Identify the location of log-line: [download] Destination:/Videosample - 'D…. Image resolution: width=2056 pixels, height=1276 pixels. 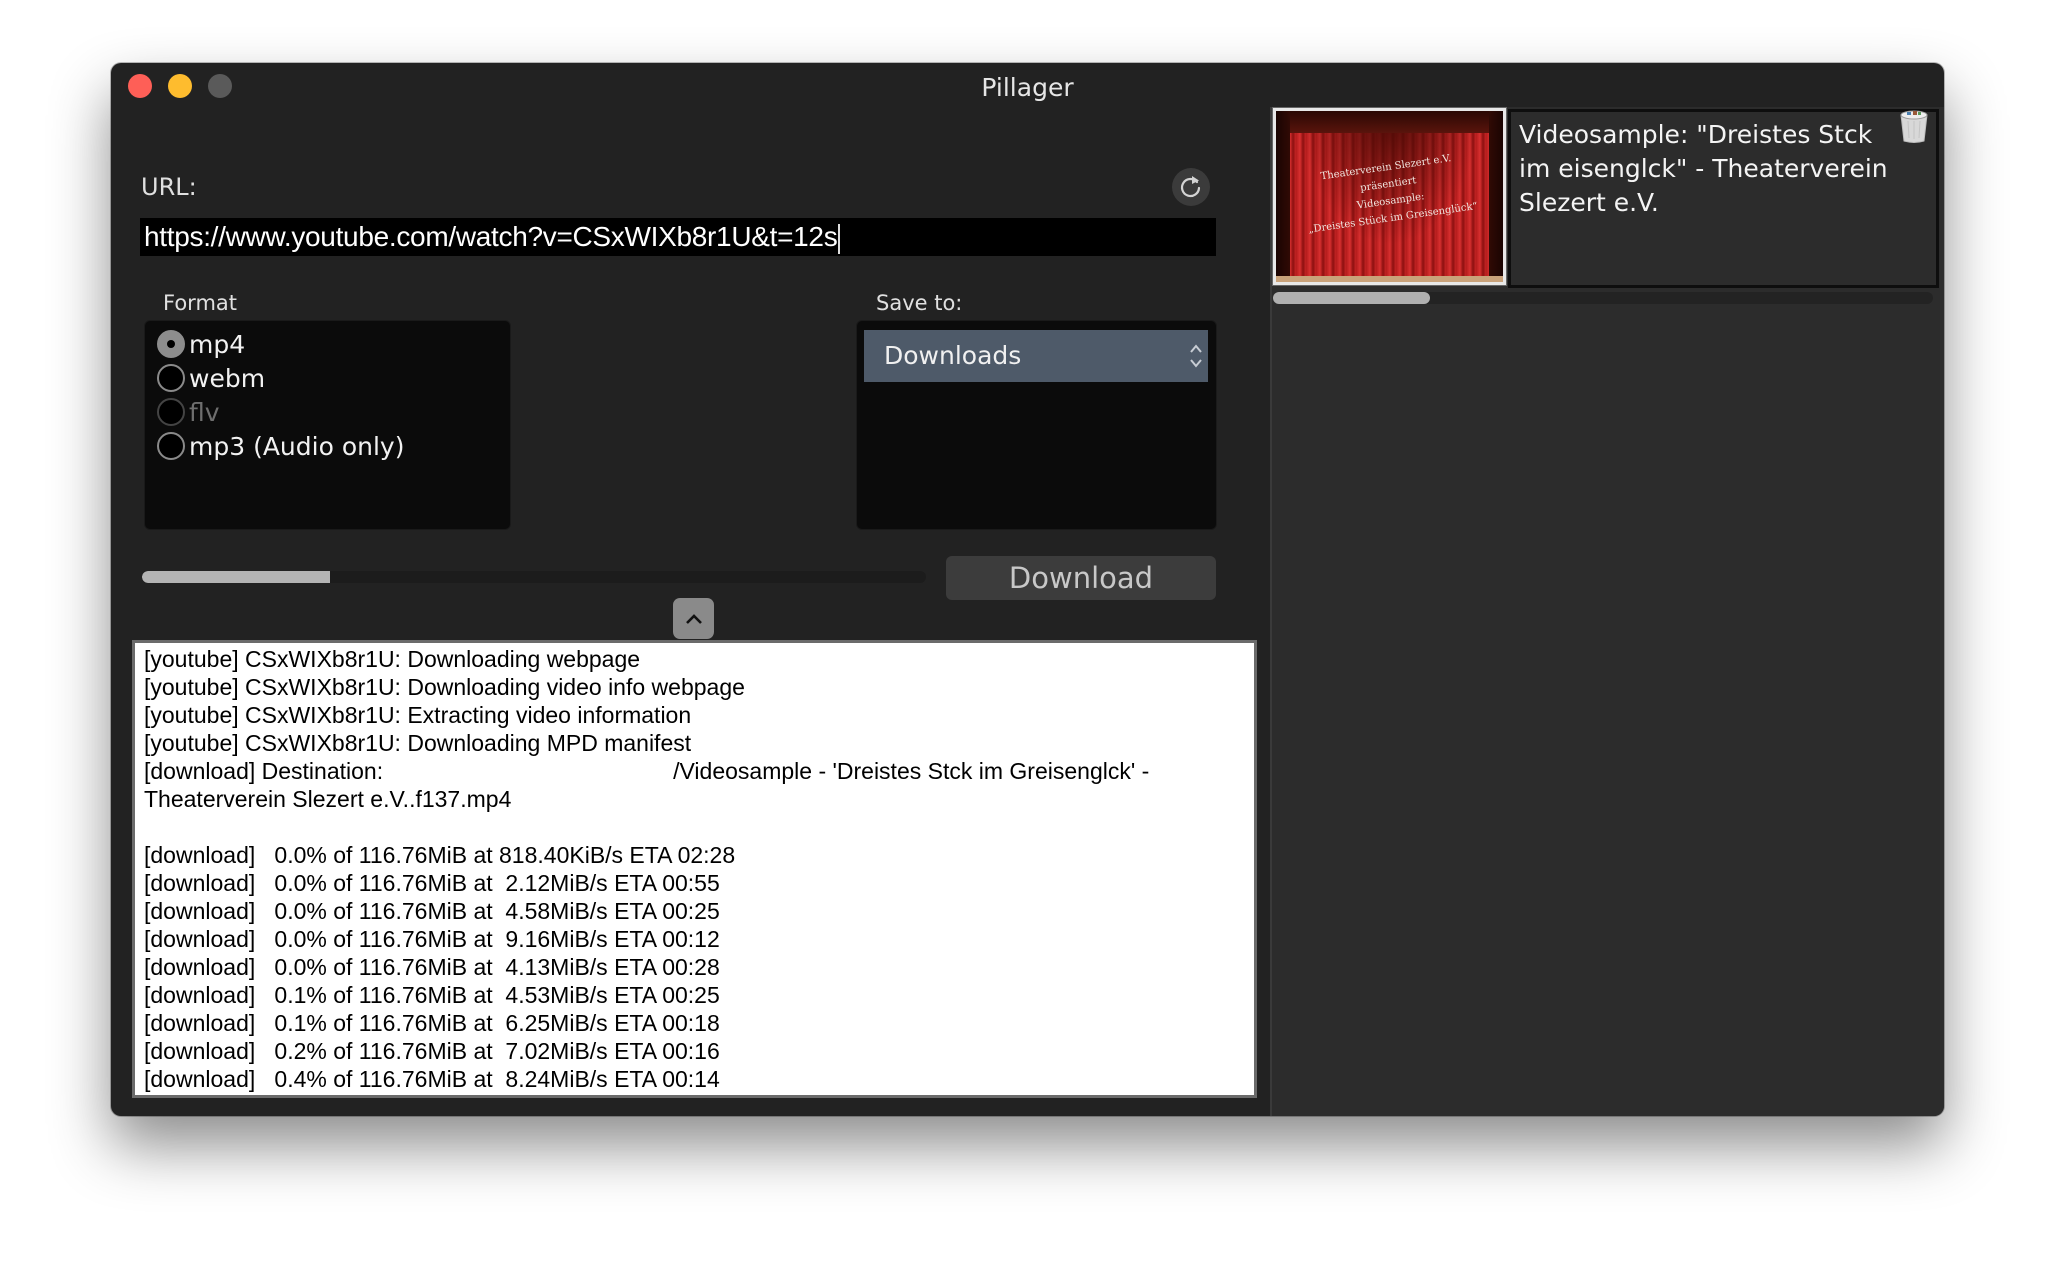
(699, 785).